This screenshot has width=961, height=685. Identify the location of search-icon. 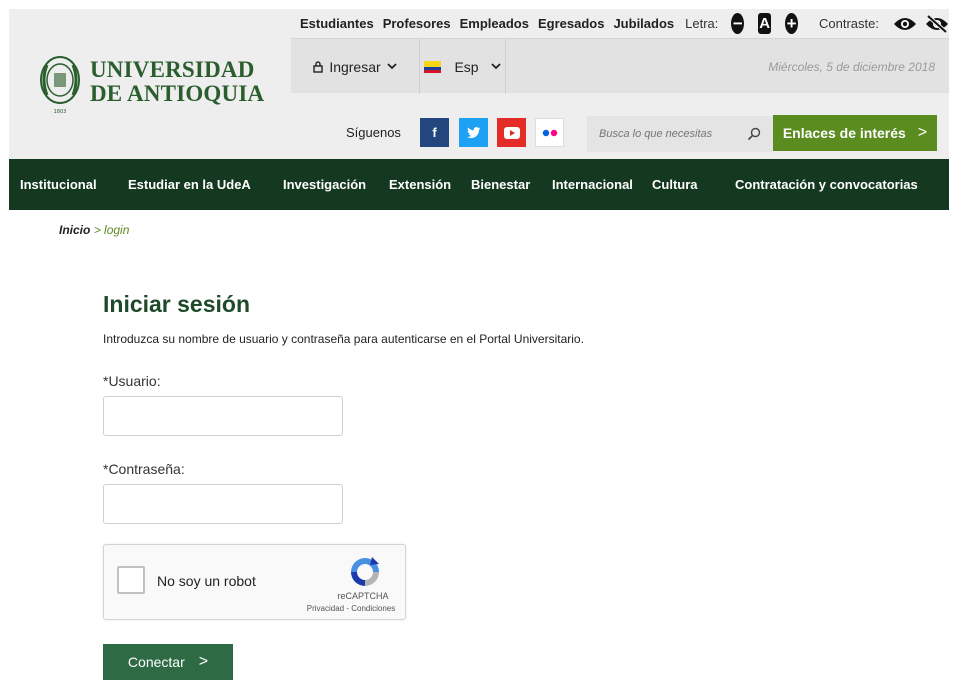
(754, 134).